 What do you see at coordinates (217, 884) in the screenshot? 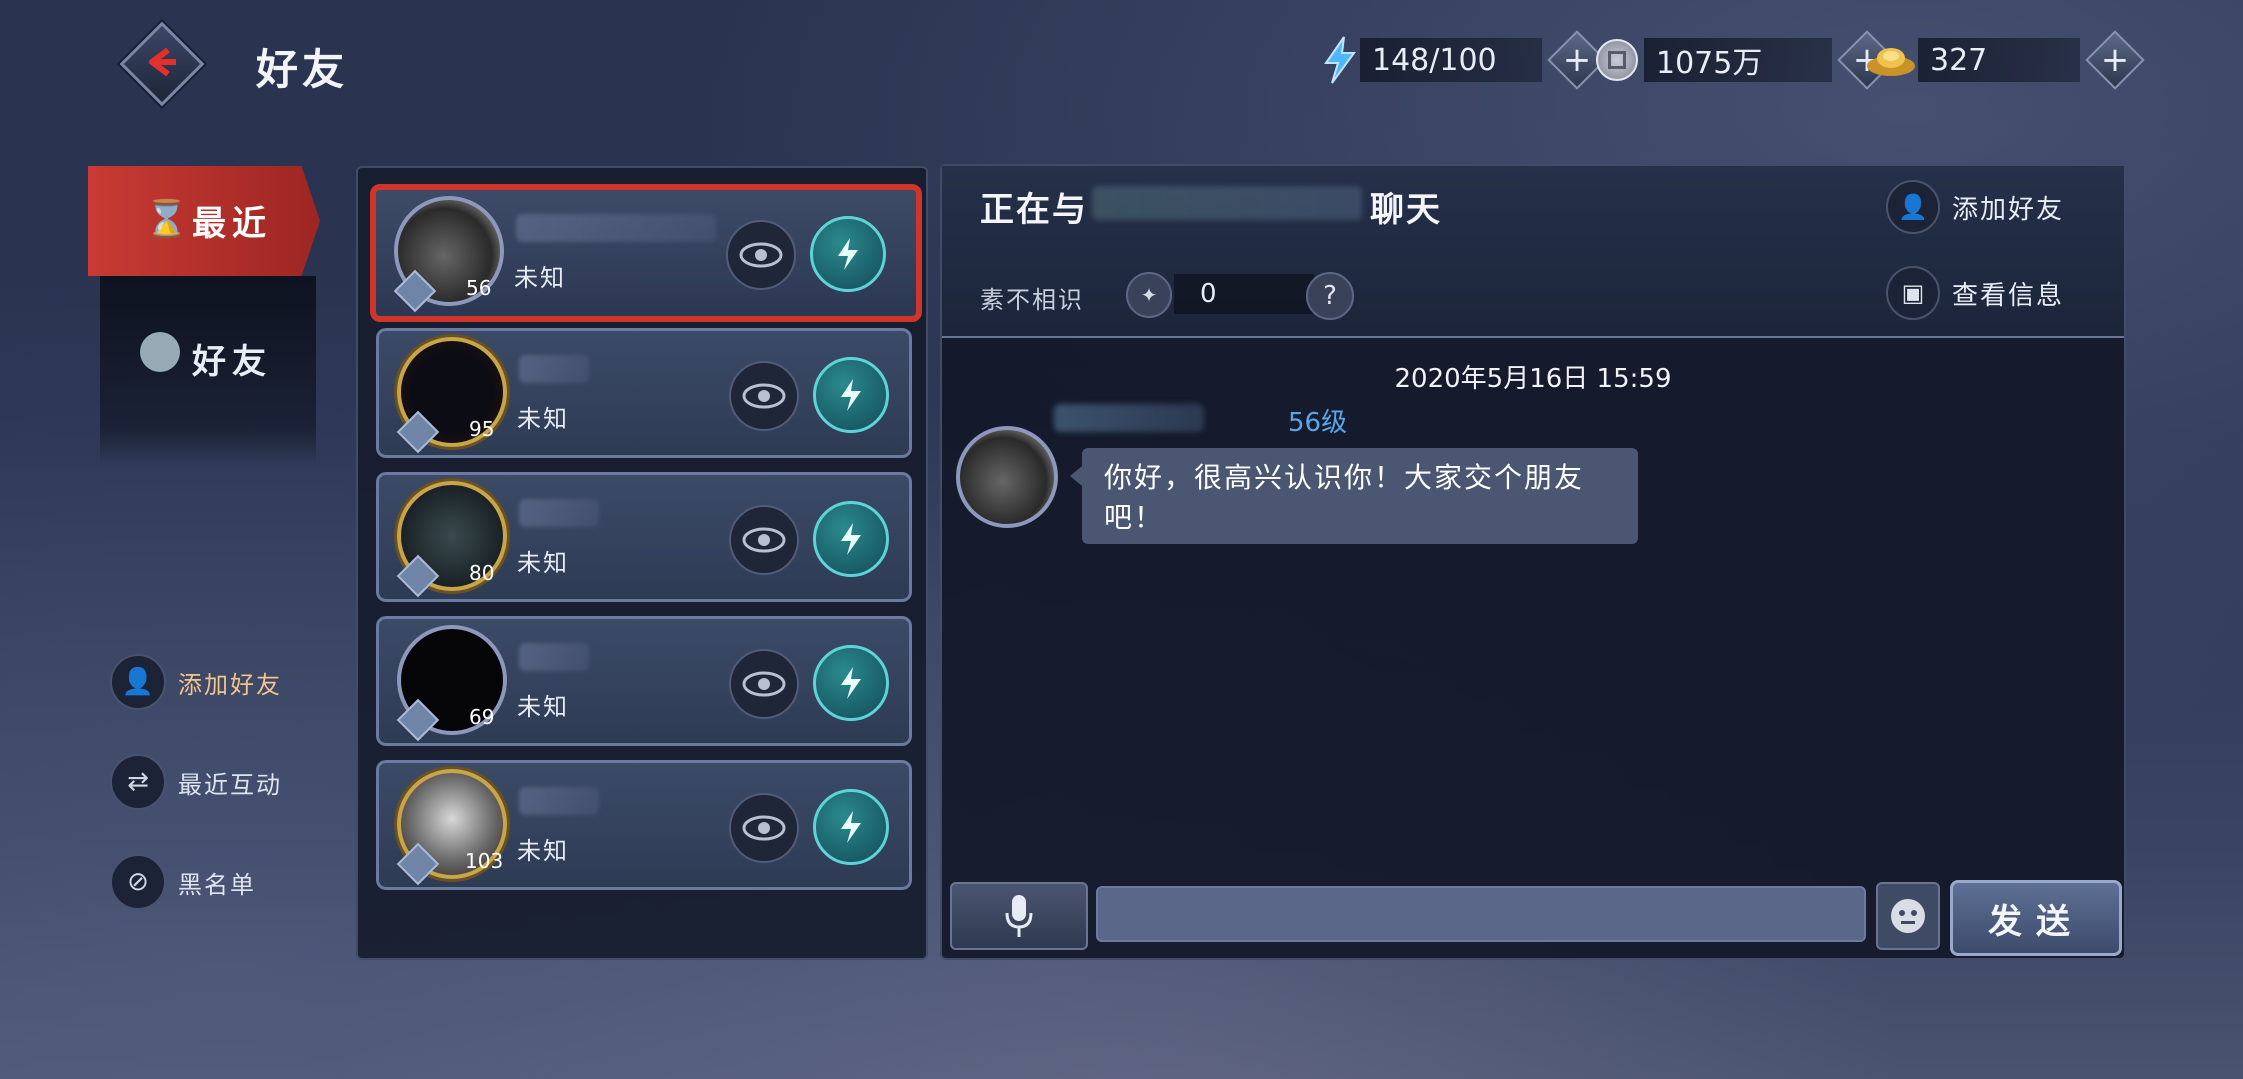
I see `blacklist-label: 黑名单` at bounding box center [217, 884].